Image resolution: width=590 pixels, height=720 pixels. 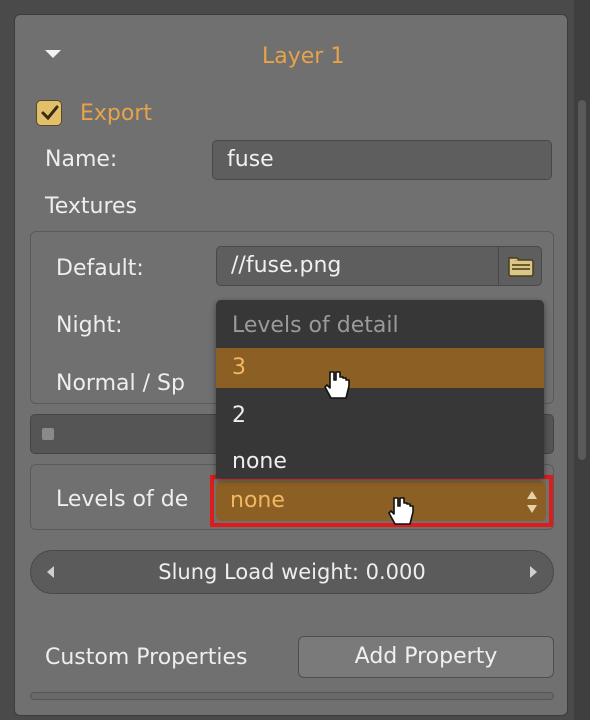 I want to click on bottom-divider, so click(x=292, y=696).